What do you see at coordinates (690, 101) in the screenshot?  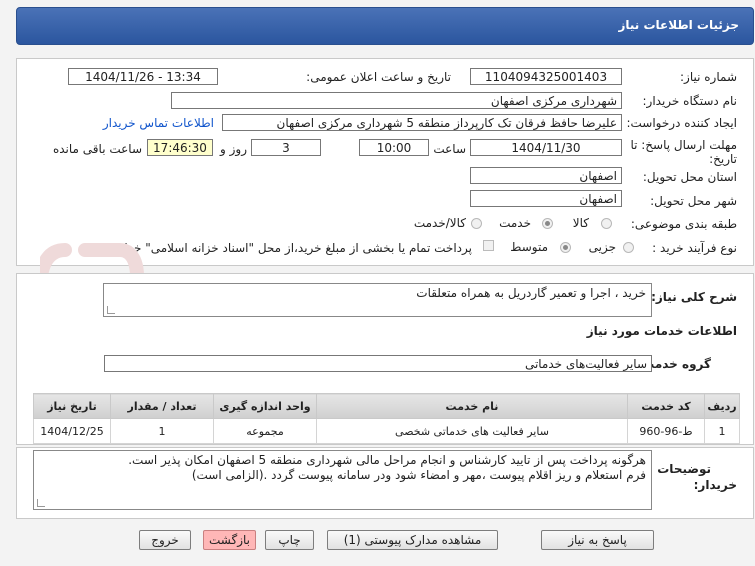 I see `buyer-org-label: نام دستگاه خریدار:` at bounding box center [690, 101].